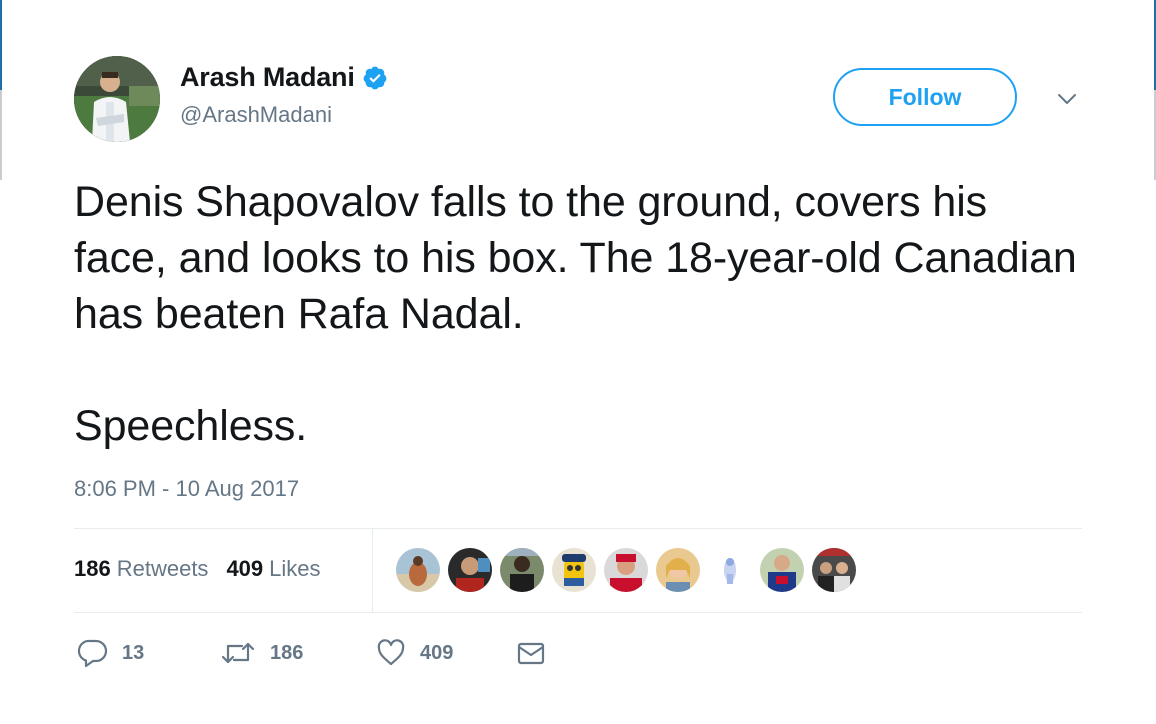 The height and width of the screenshot is (724, 1156). I want to click on author-avatar, so click(117, 99).